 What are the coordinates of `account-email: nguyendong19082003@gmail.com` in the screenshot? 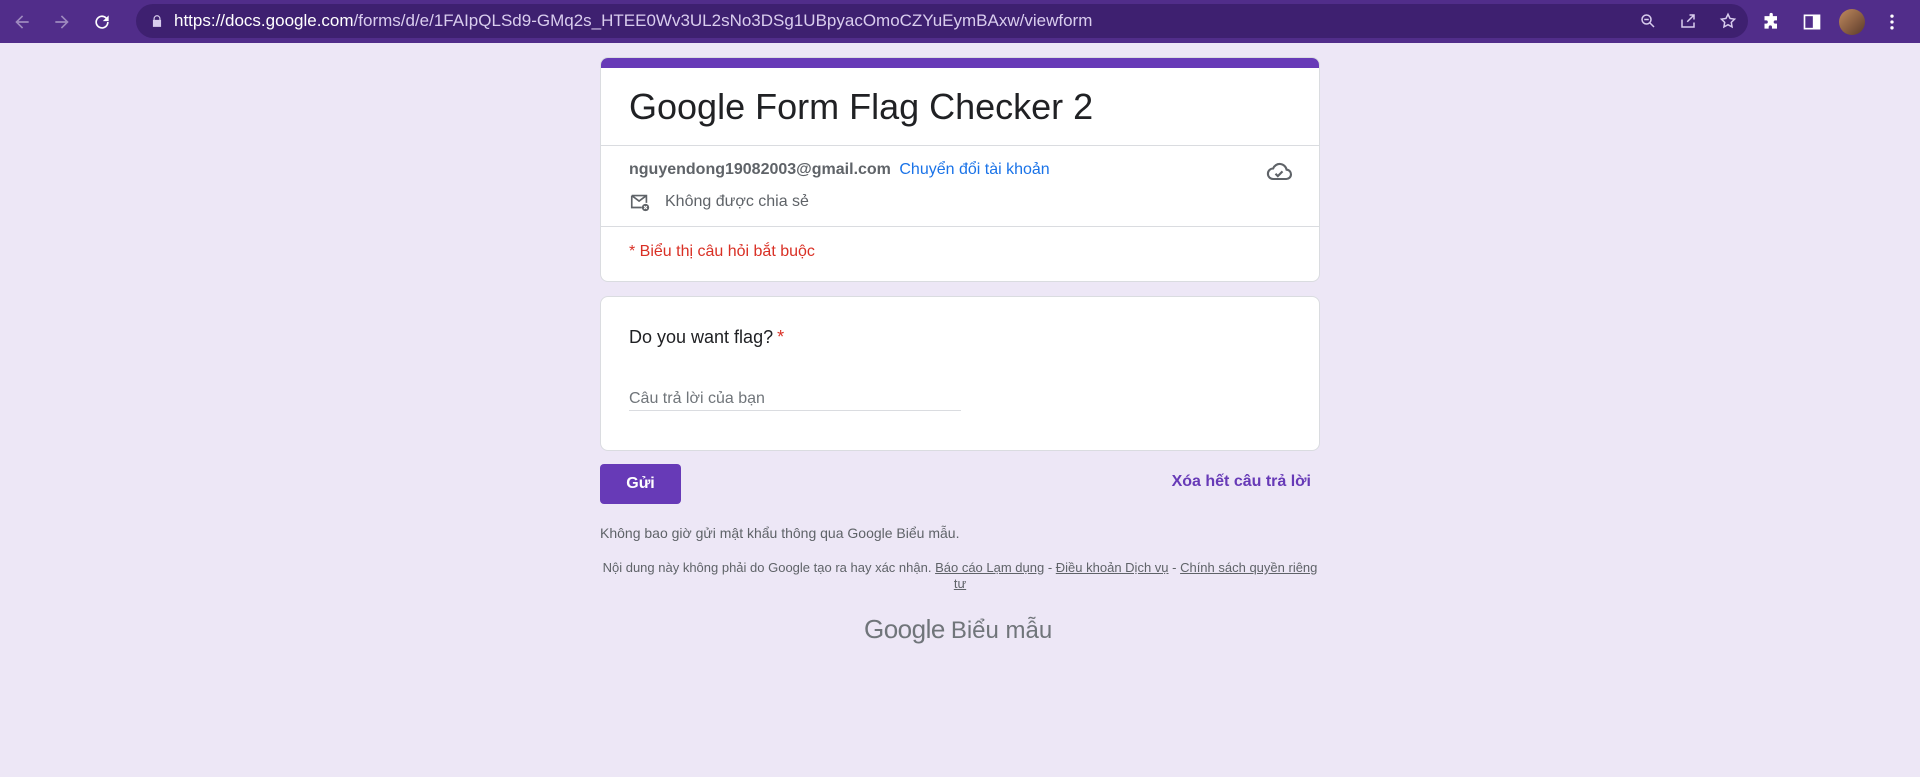 It's located at (760, 169).